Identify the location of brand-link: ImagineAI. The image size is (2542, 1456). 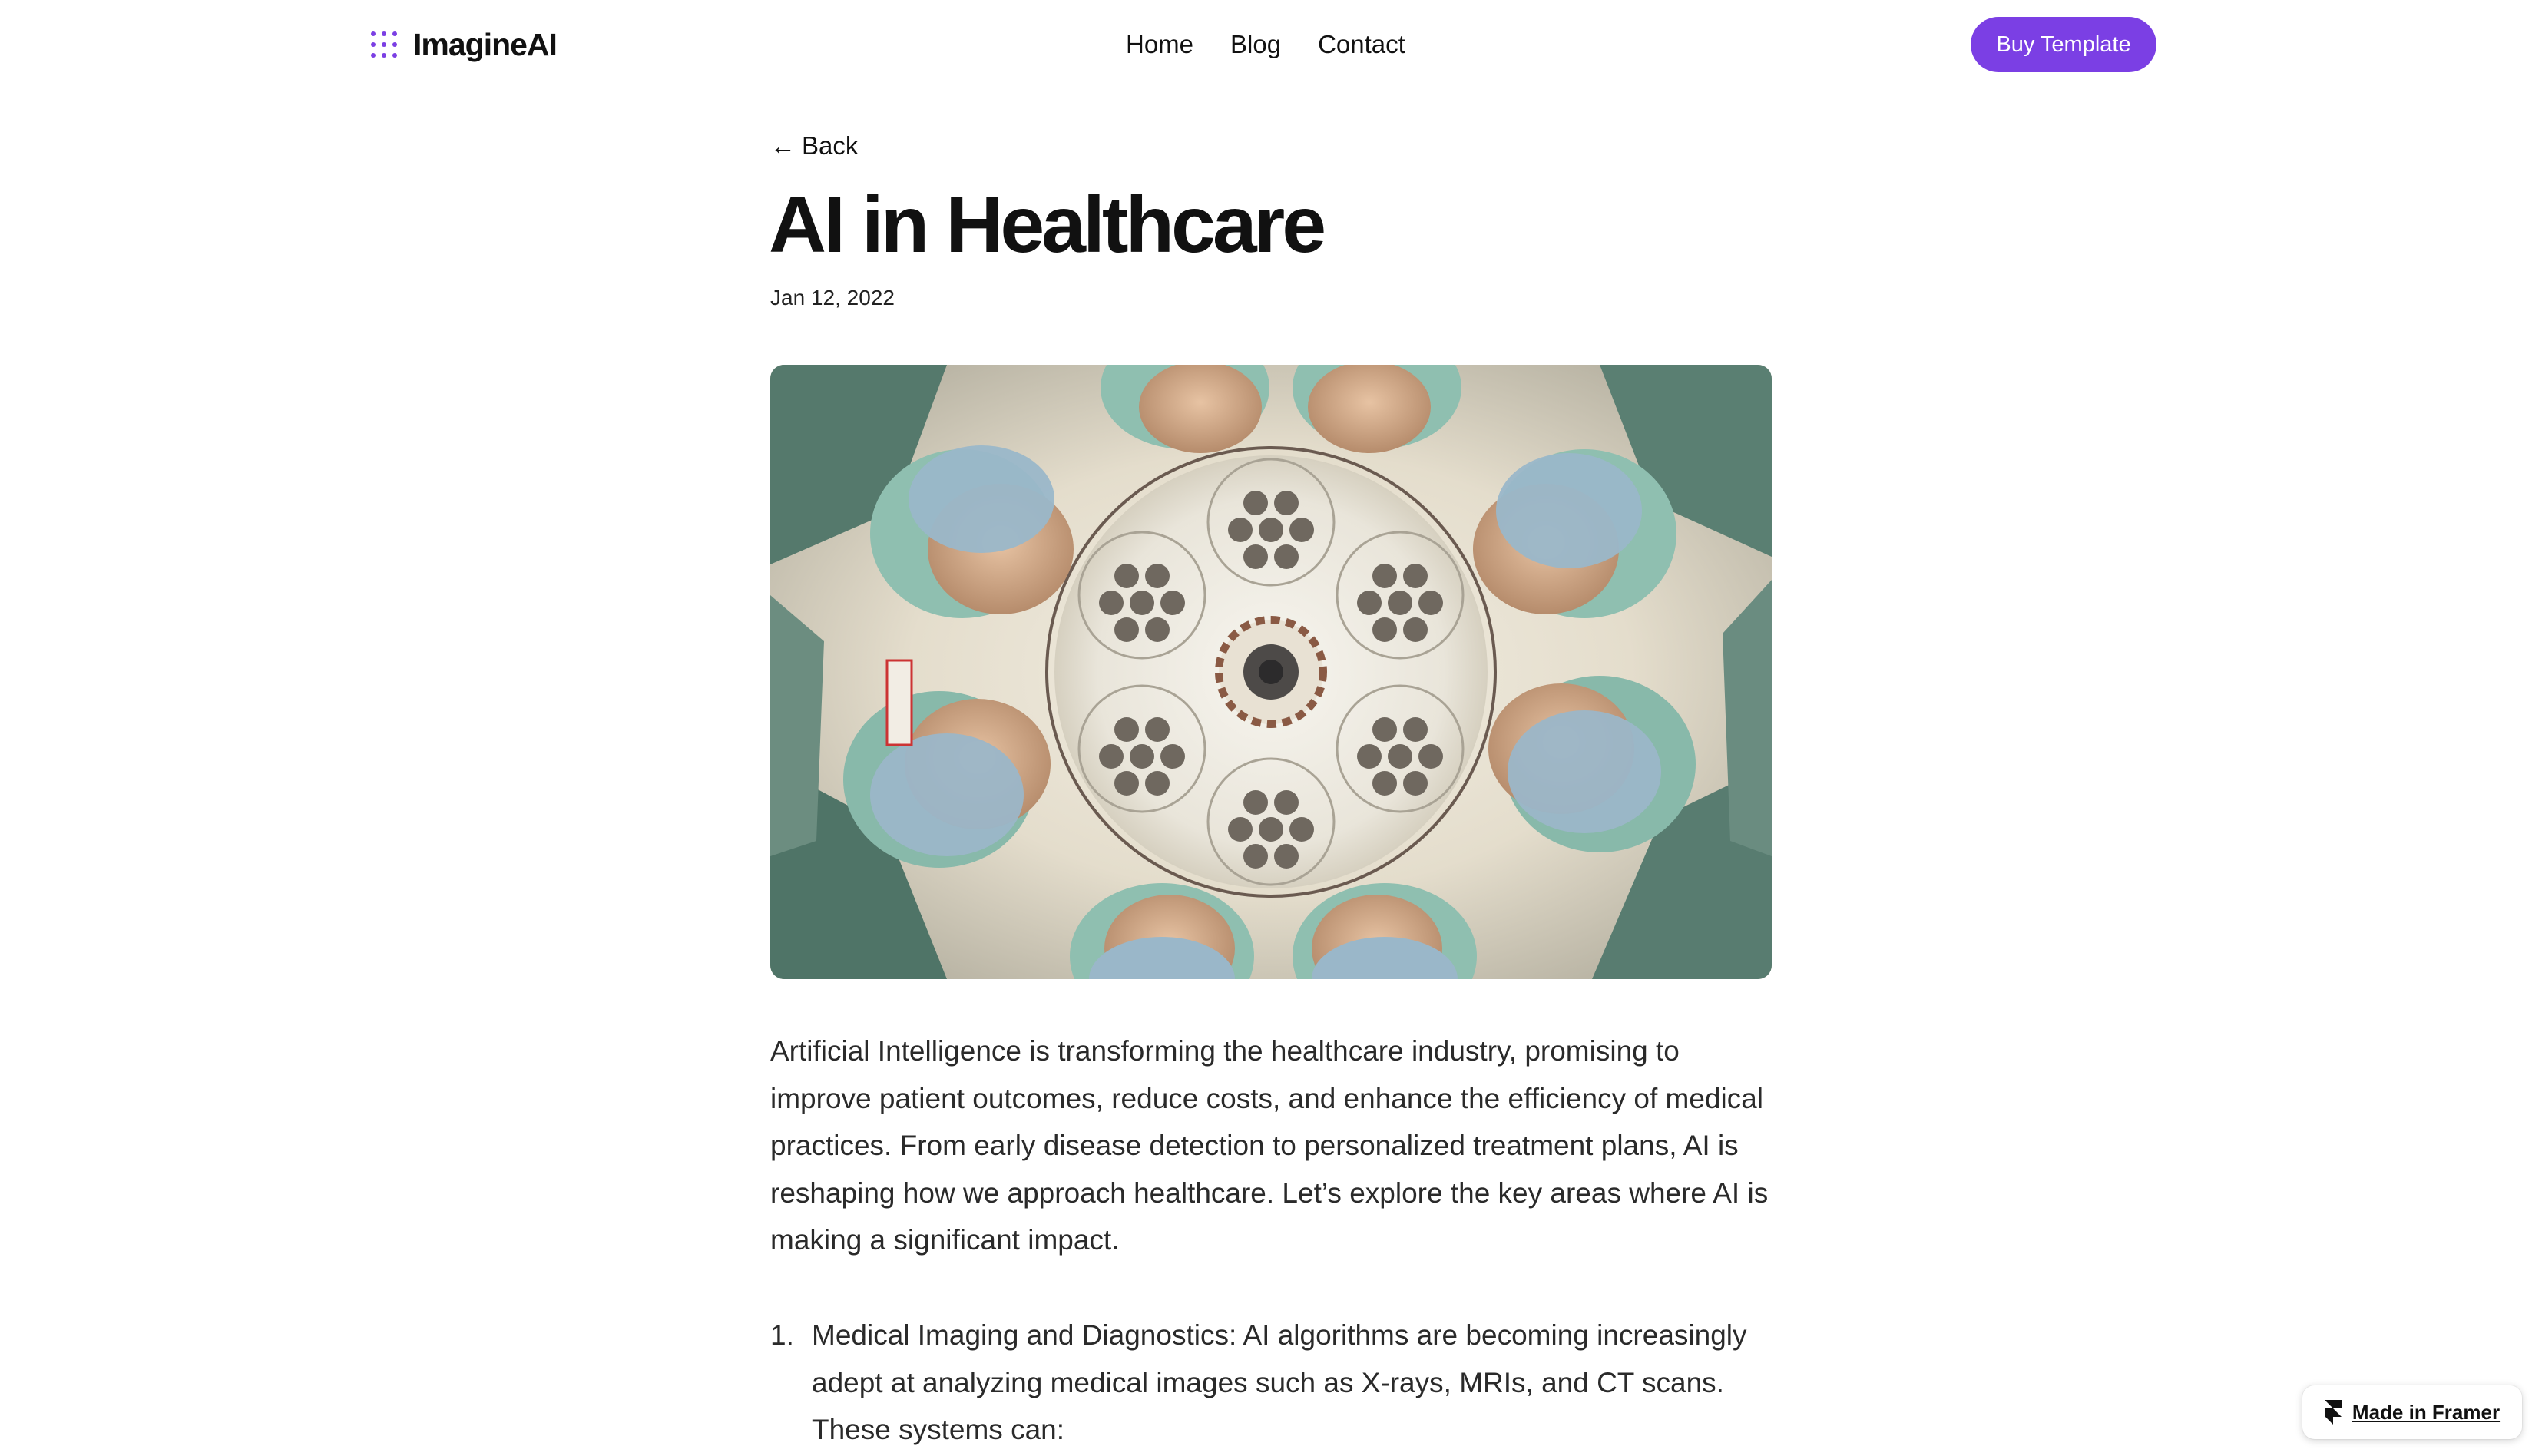
(464, 45).